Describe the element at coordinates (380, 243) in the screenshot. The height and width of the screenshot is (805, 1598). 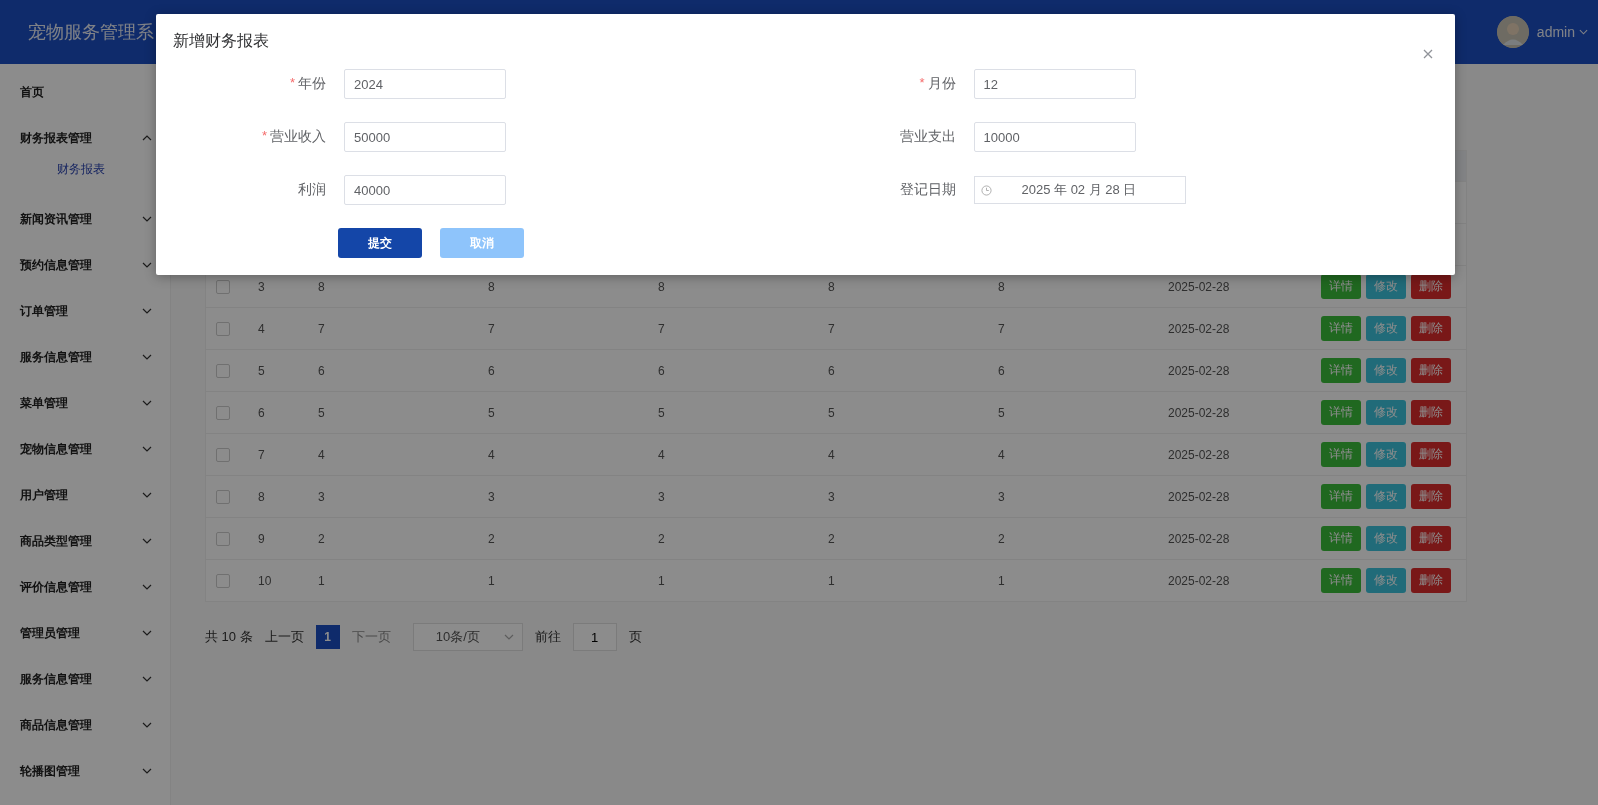
I see `submit-button: 提交` at that location.